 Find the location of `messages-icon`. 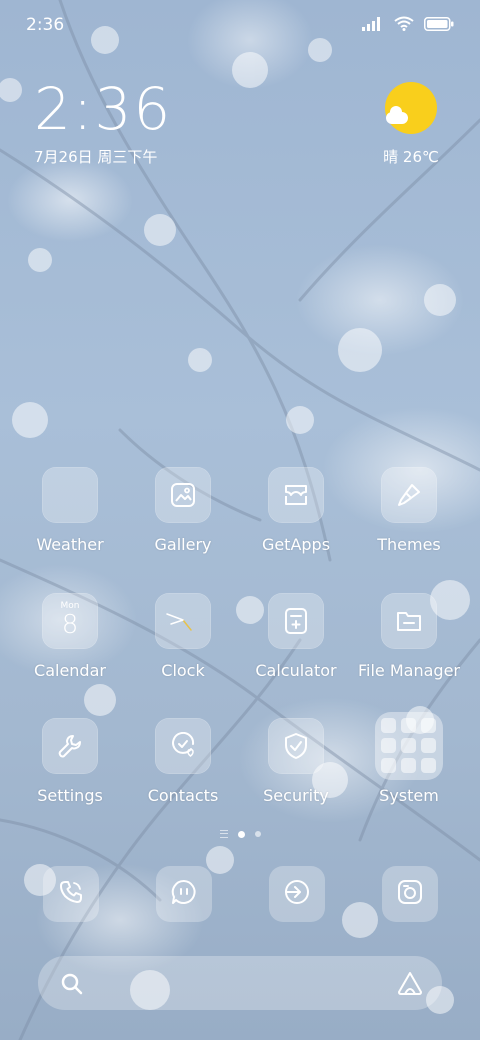

messages-icon is located at coordinates (184, 894).